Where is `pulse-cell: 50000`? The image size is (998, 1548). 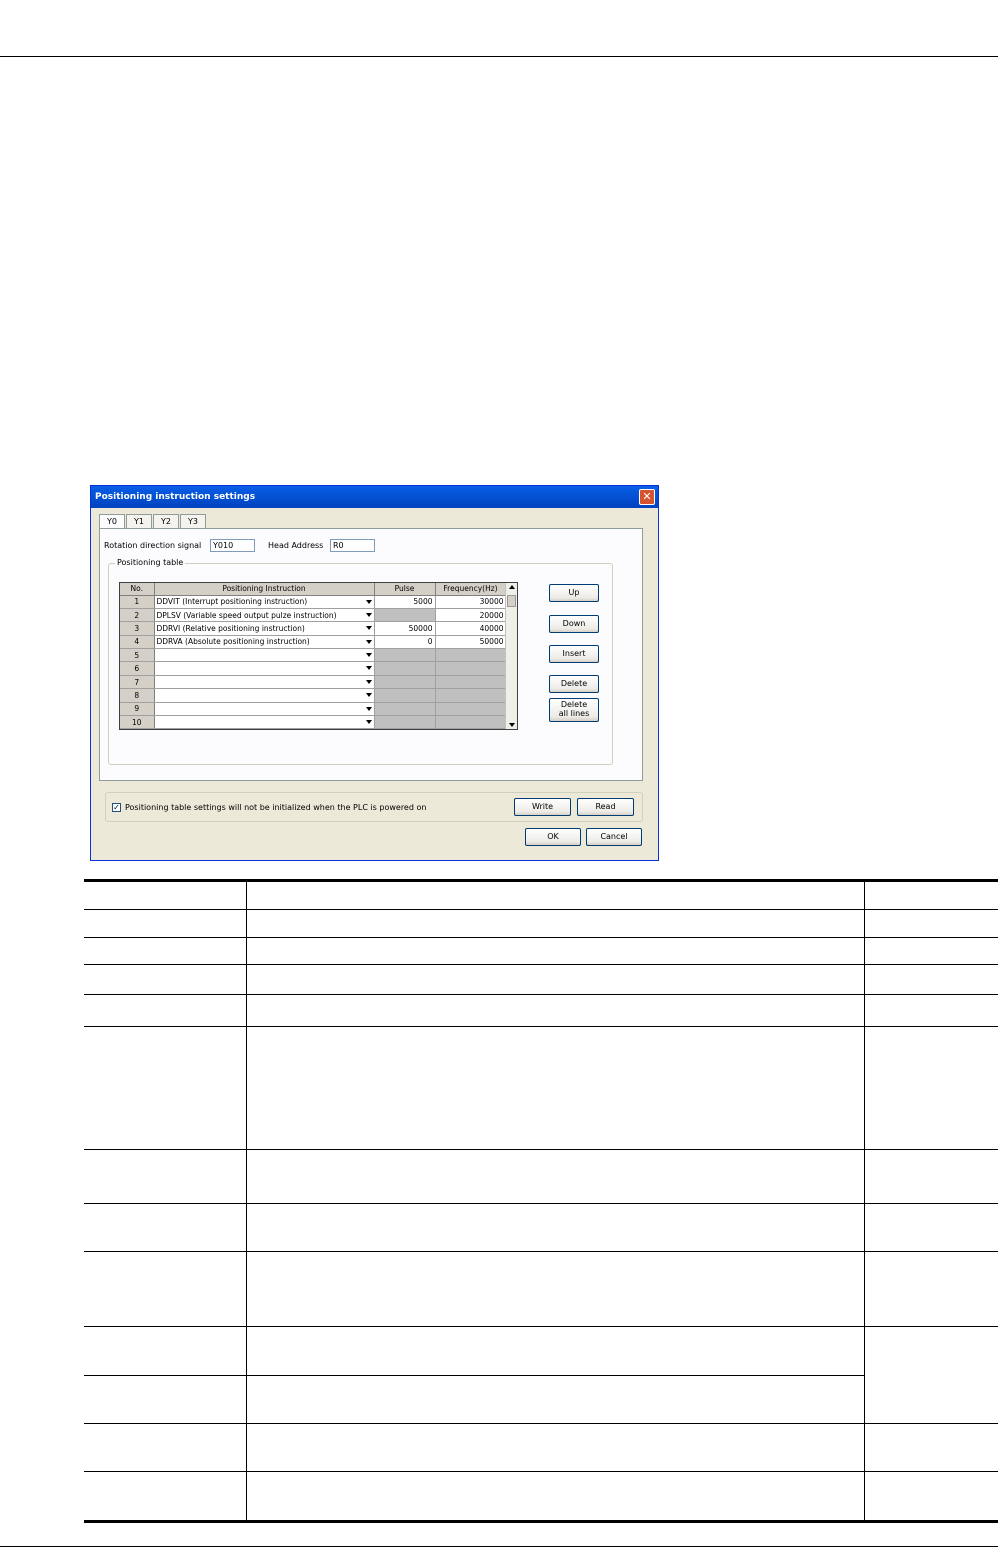 pulse-cell: 50000 is located at coordinates (405, 628).